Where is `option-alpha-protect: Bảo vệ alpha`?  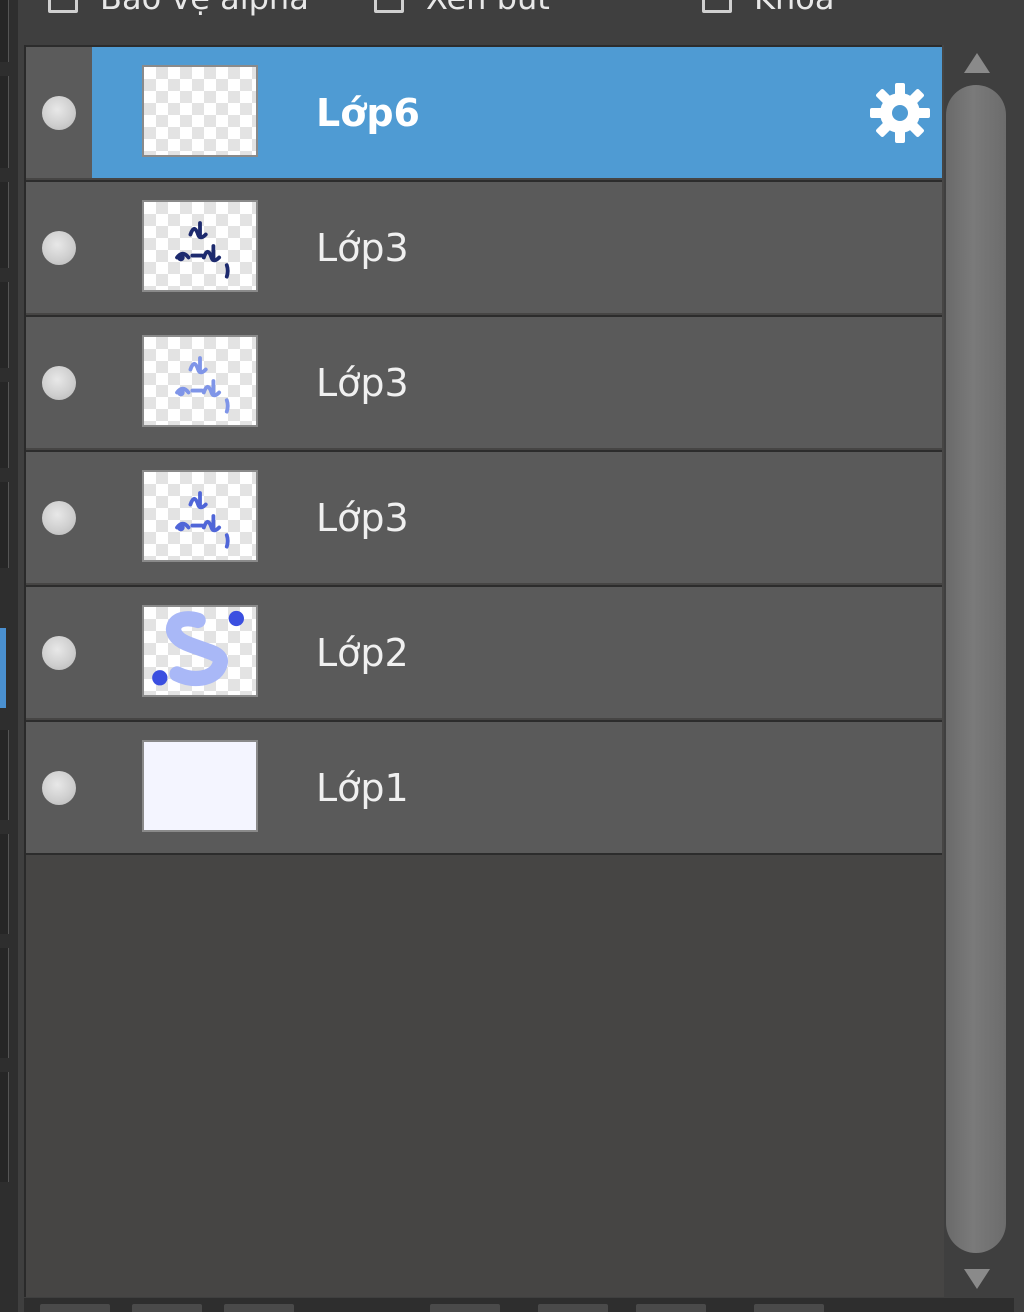 option-alpha-protect: Bảo vệ alpha is located at coordinates (178, 9).